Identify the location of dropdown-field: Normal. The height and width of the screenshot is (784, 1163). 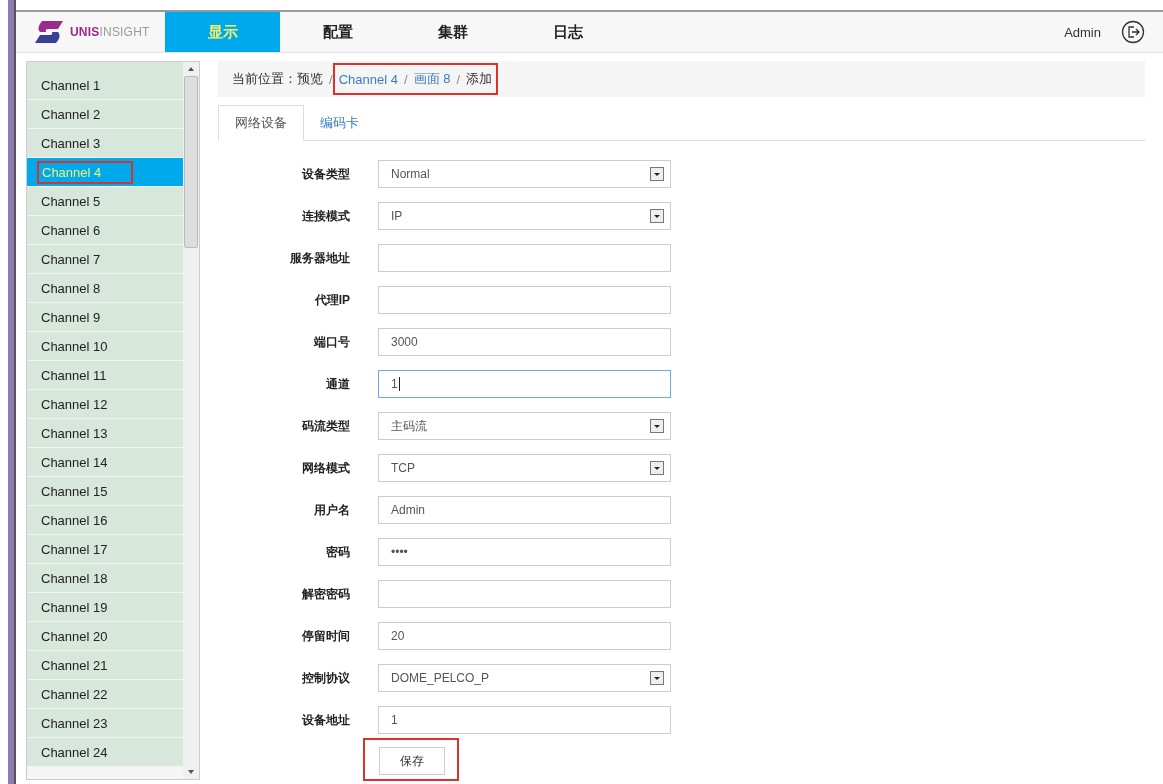
(524, 174).